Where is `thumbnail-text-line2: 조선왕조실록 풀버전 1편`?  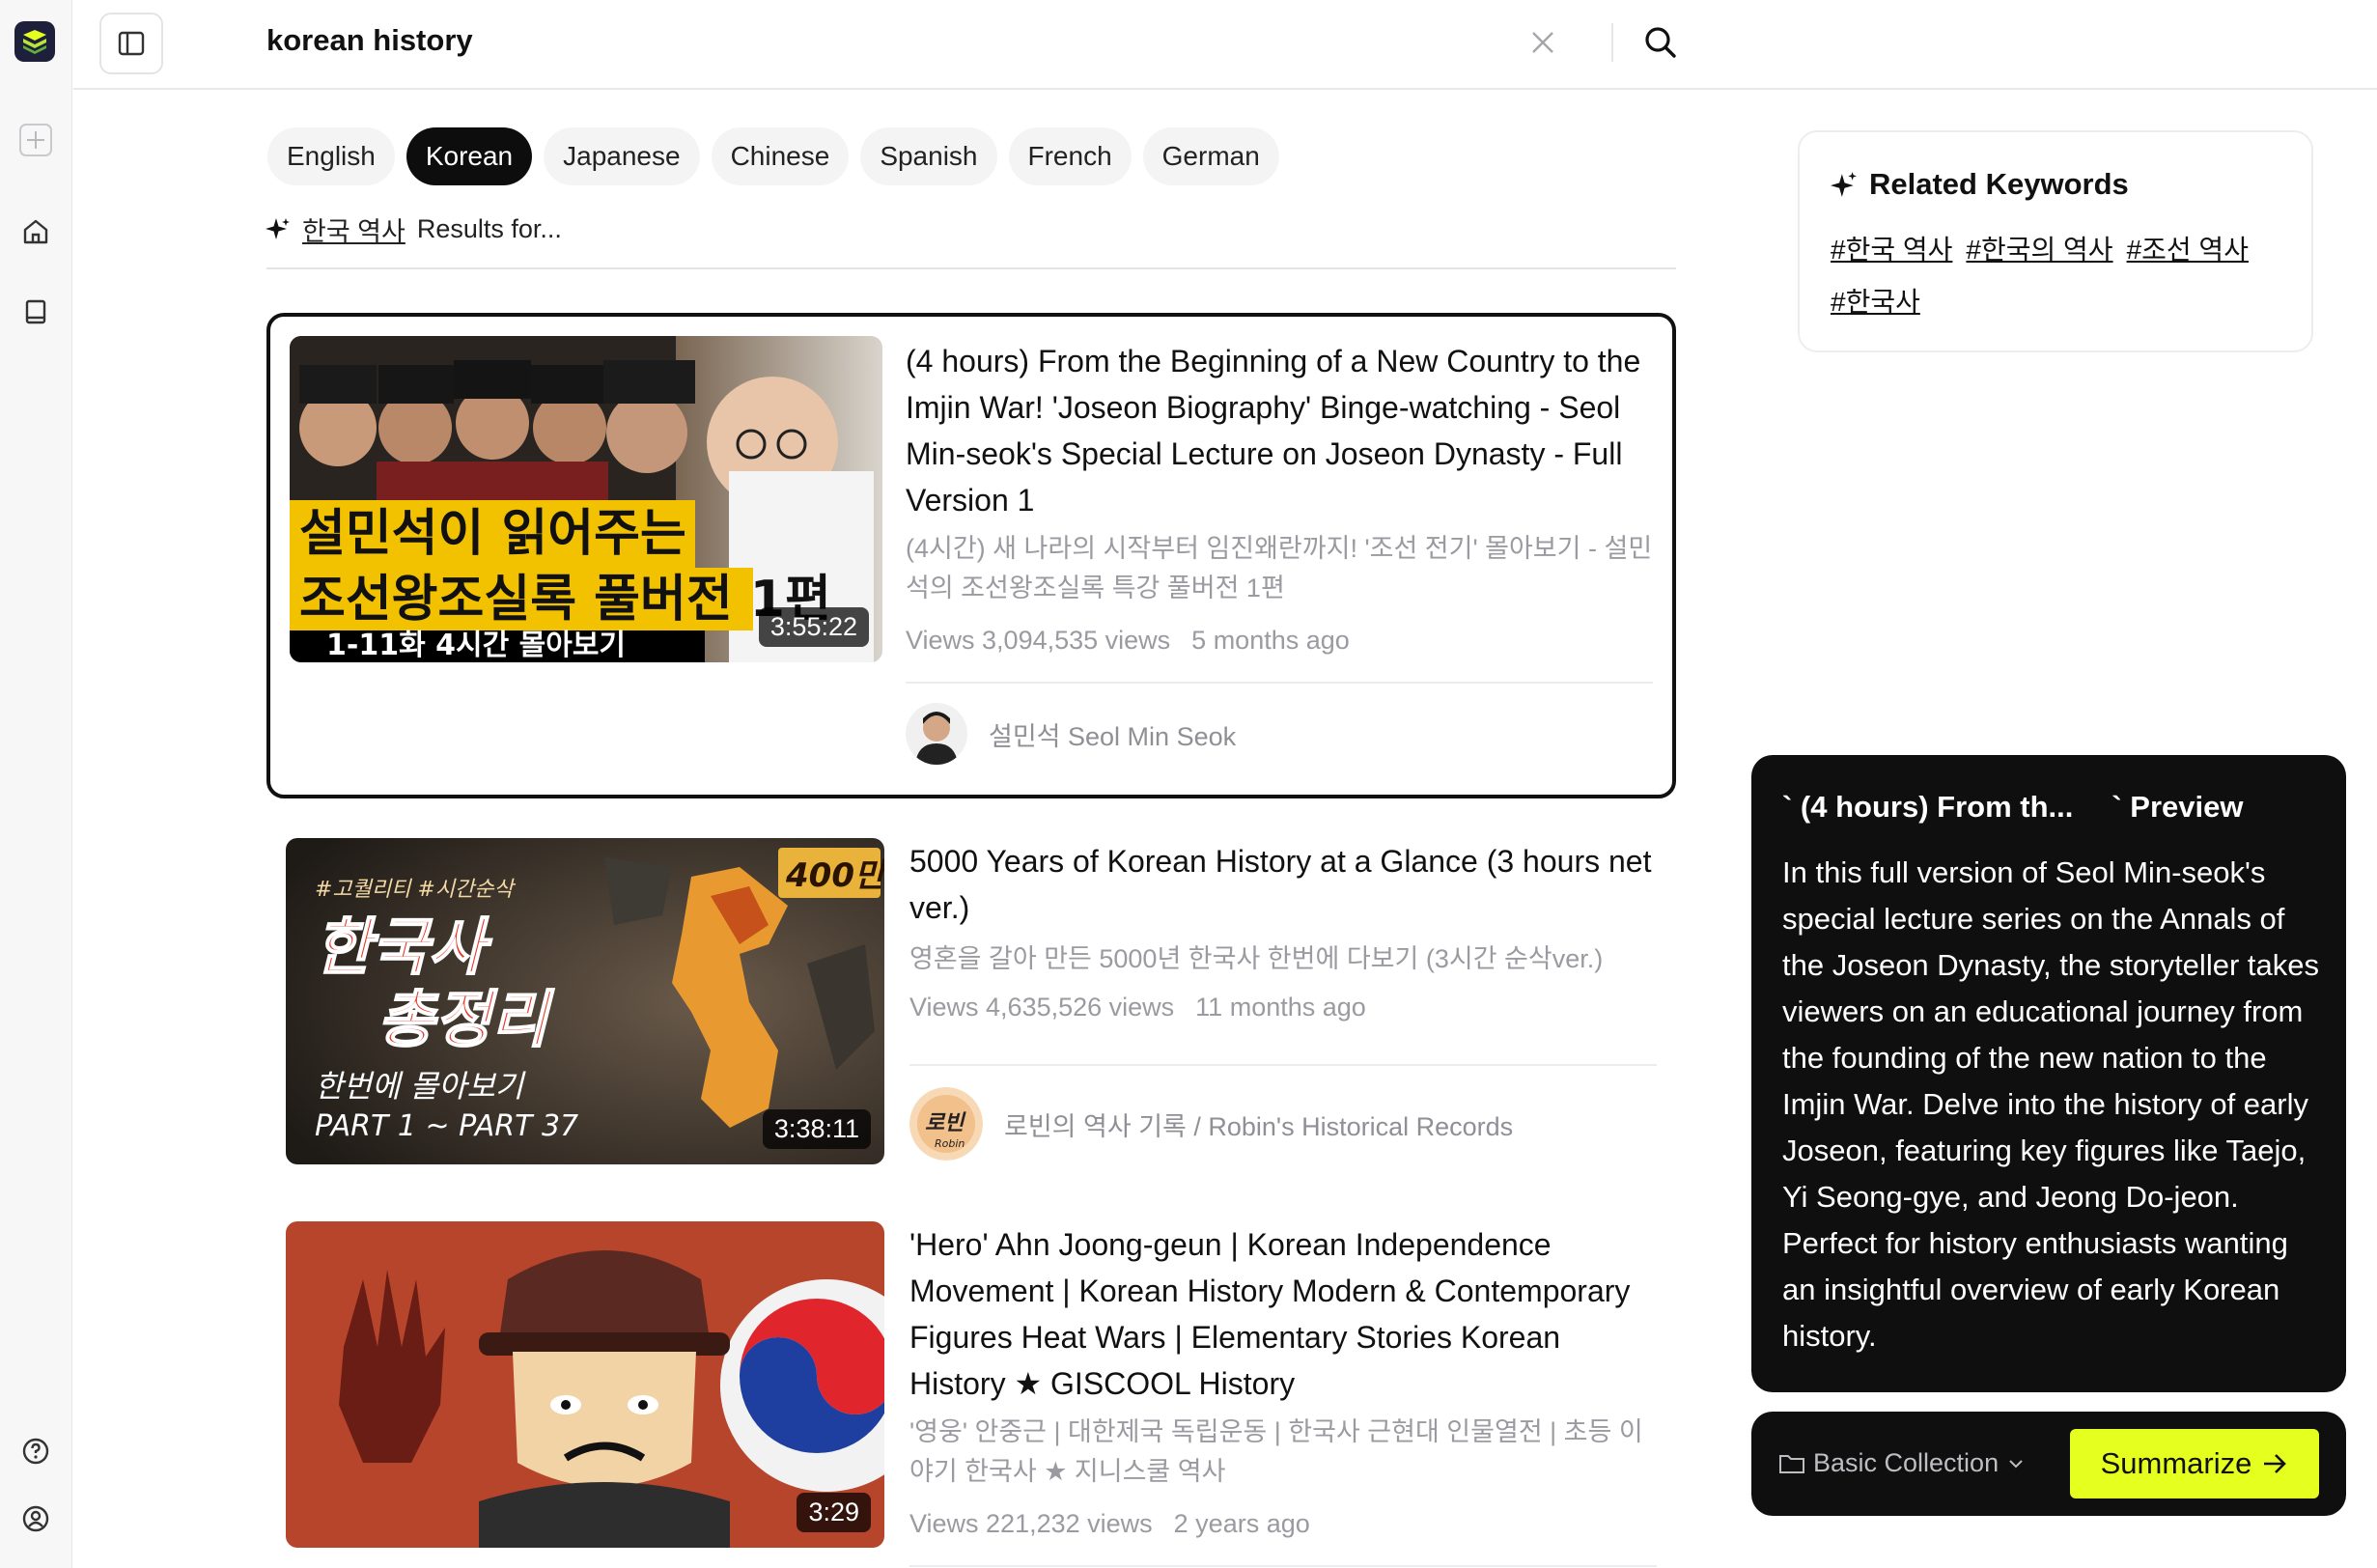 thumbnail-text-line2: 조선왕조실록 풀버전 1편 is located at coordinates (565, 600).